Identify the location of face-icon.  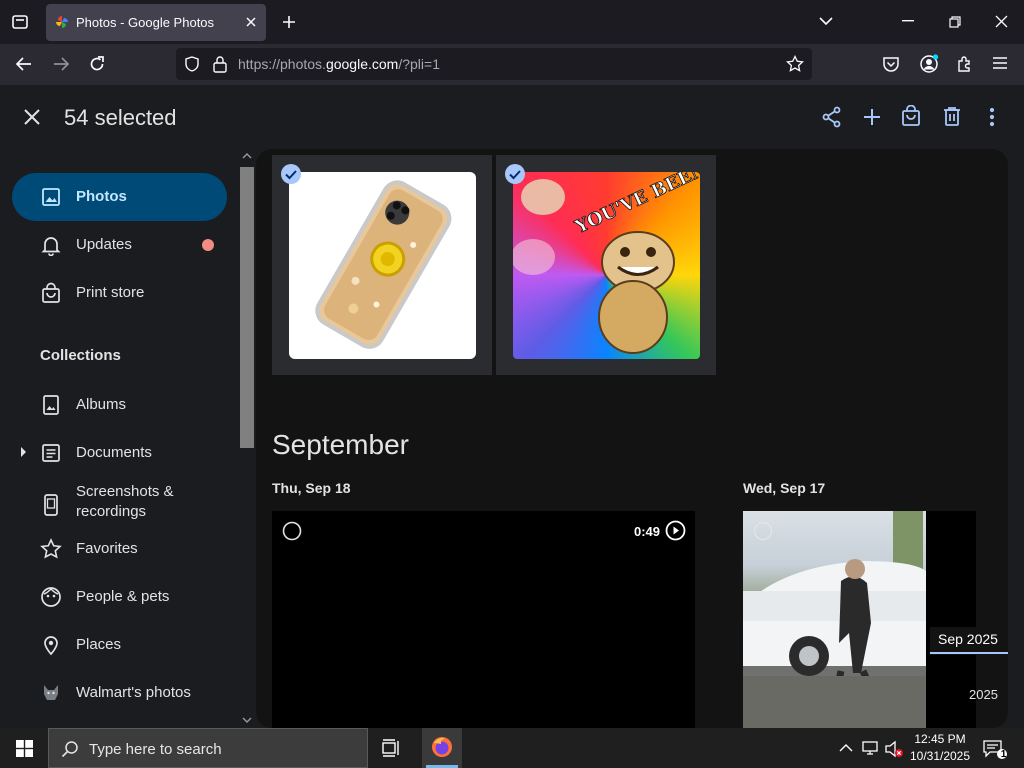
(51, 597).